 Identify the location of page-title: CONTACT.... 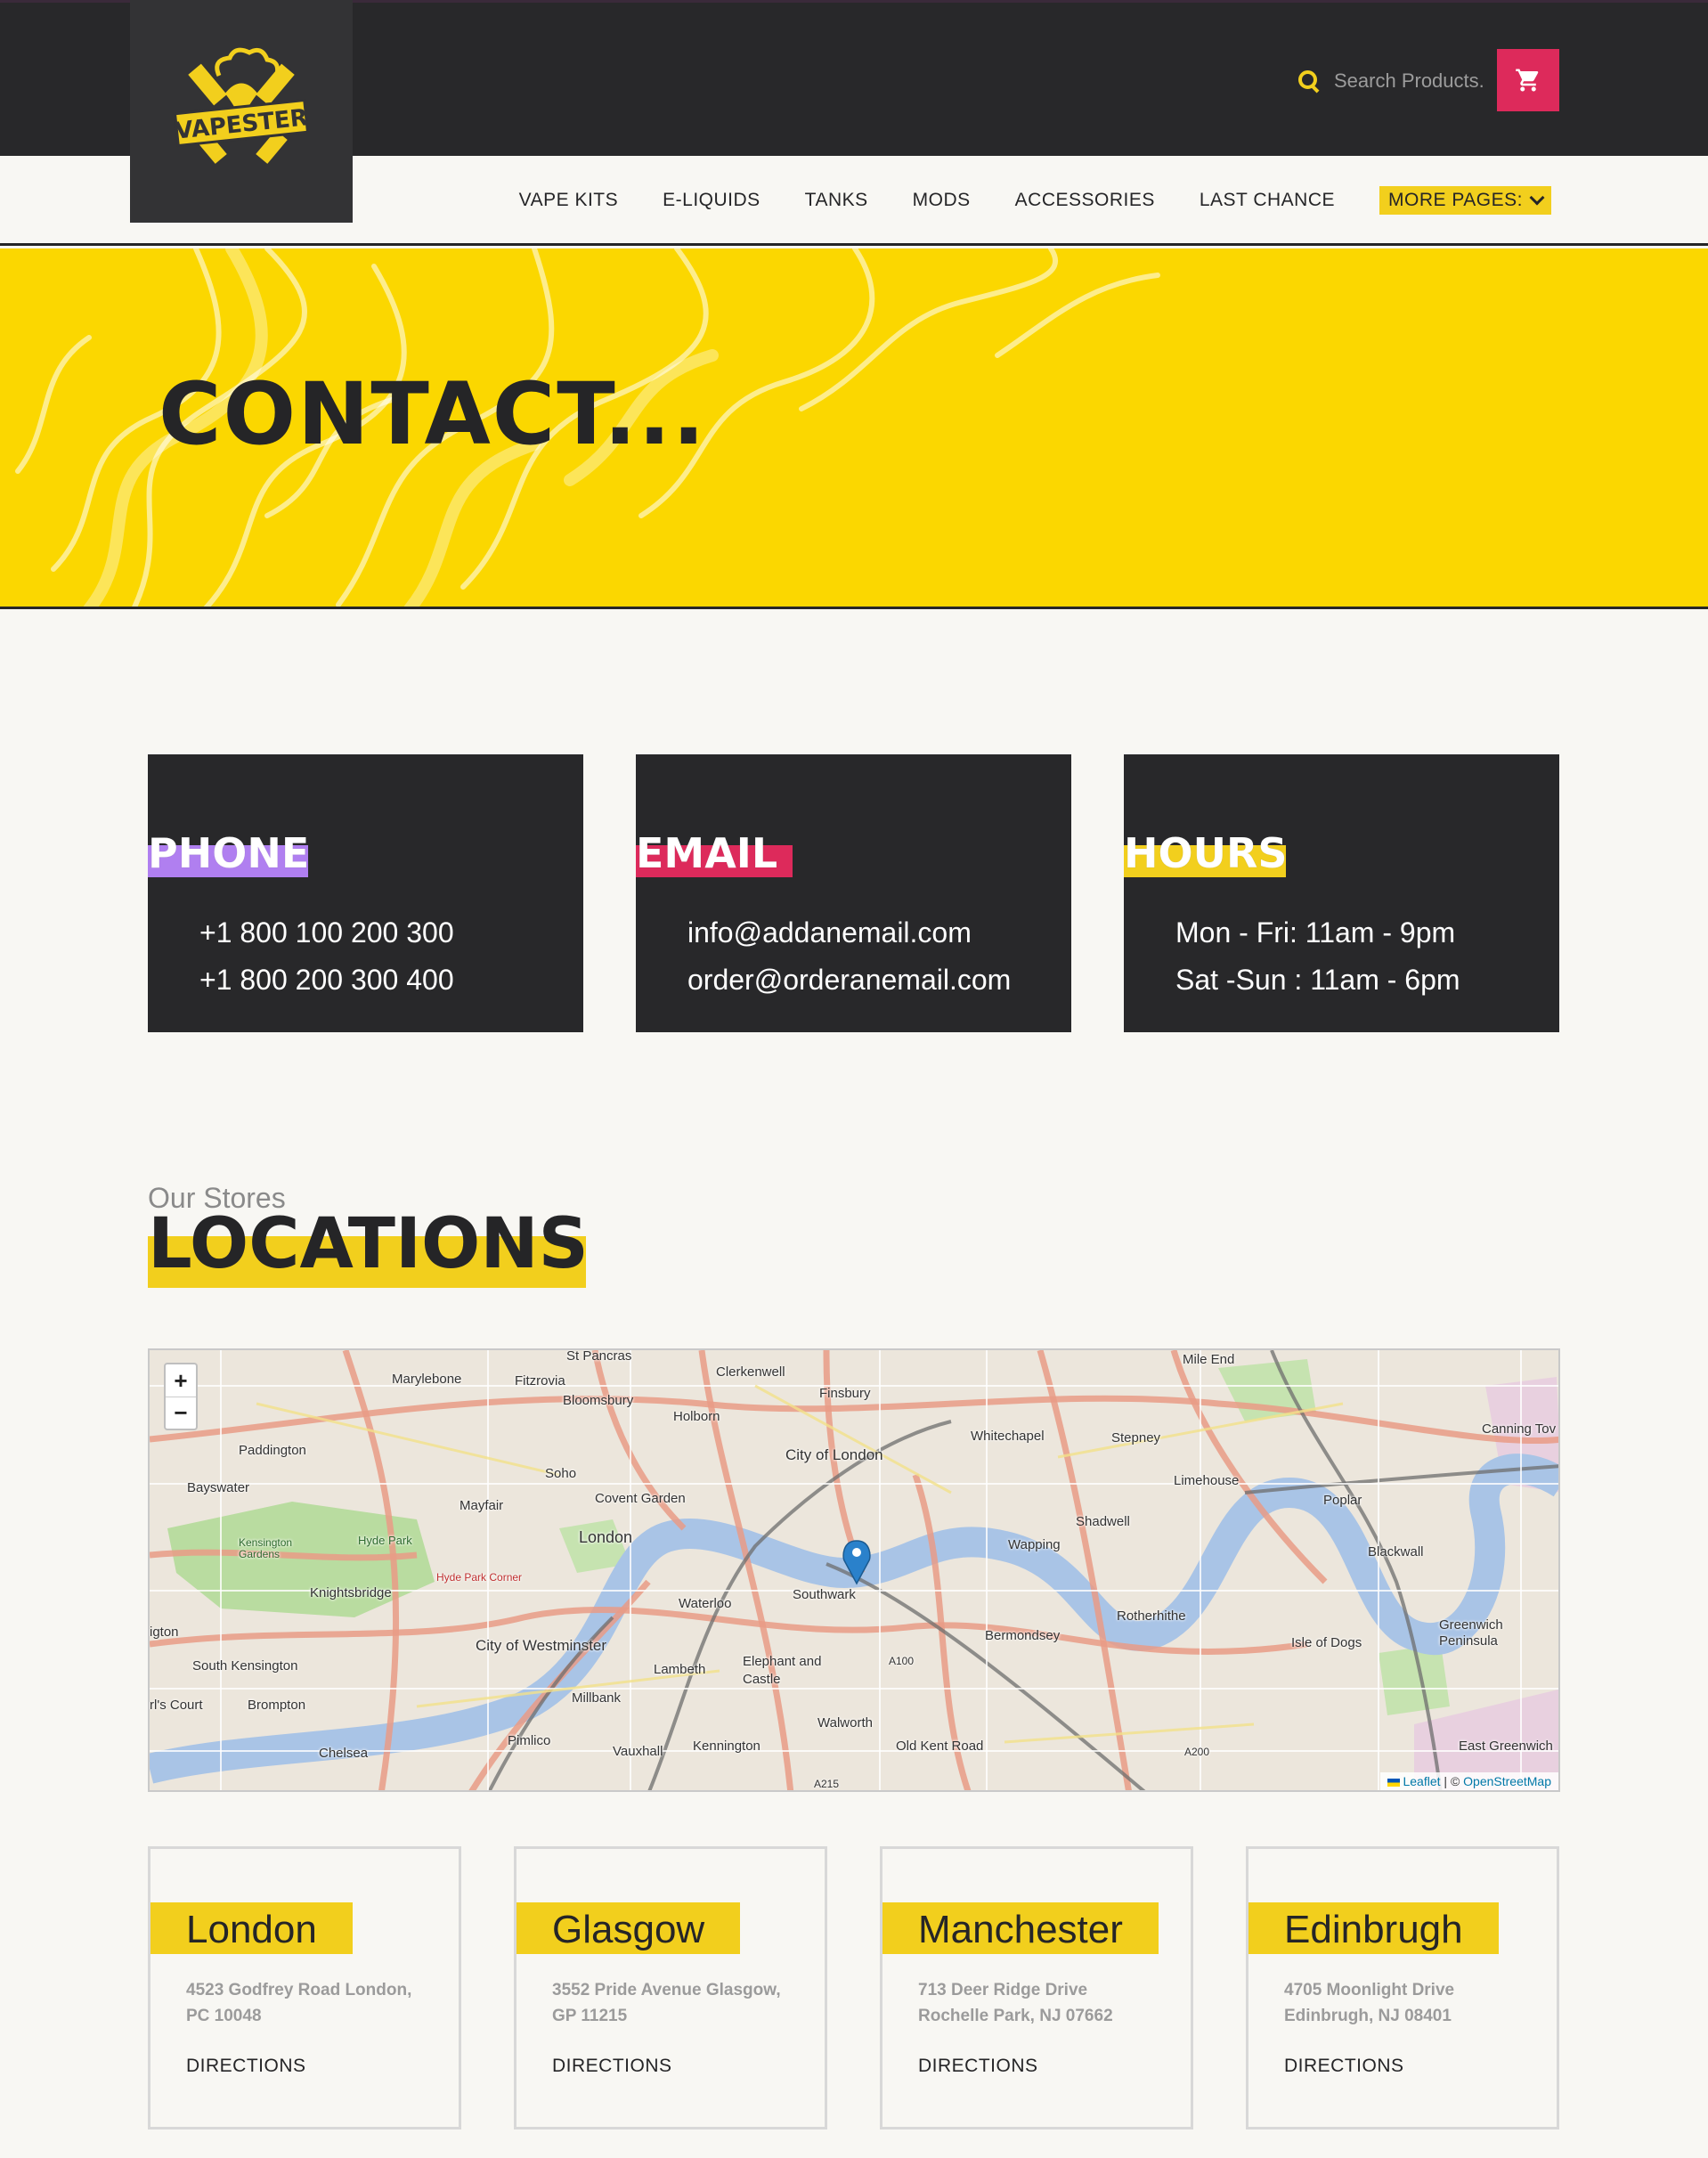
(433, 414).